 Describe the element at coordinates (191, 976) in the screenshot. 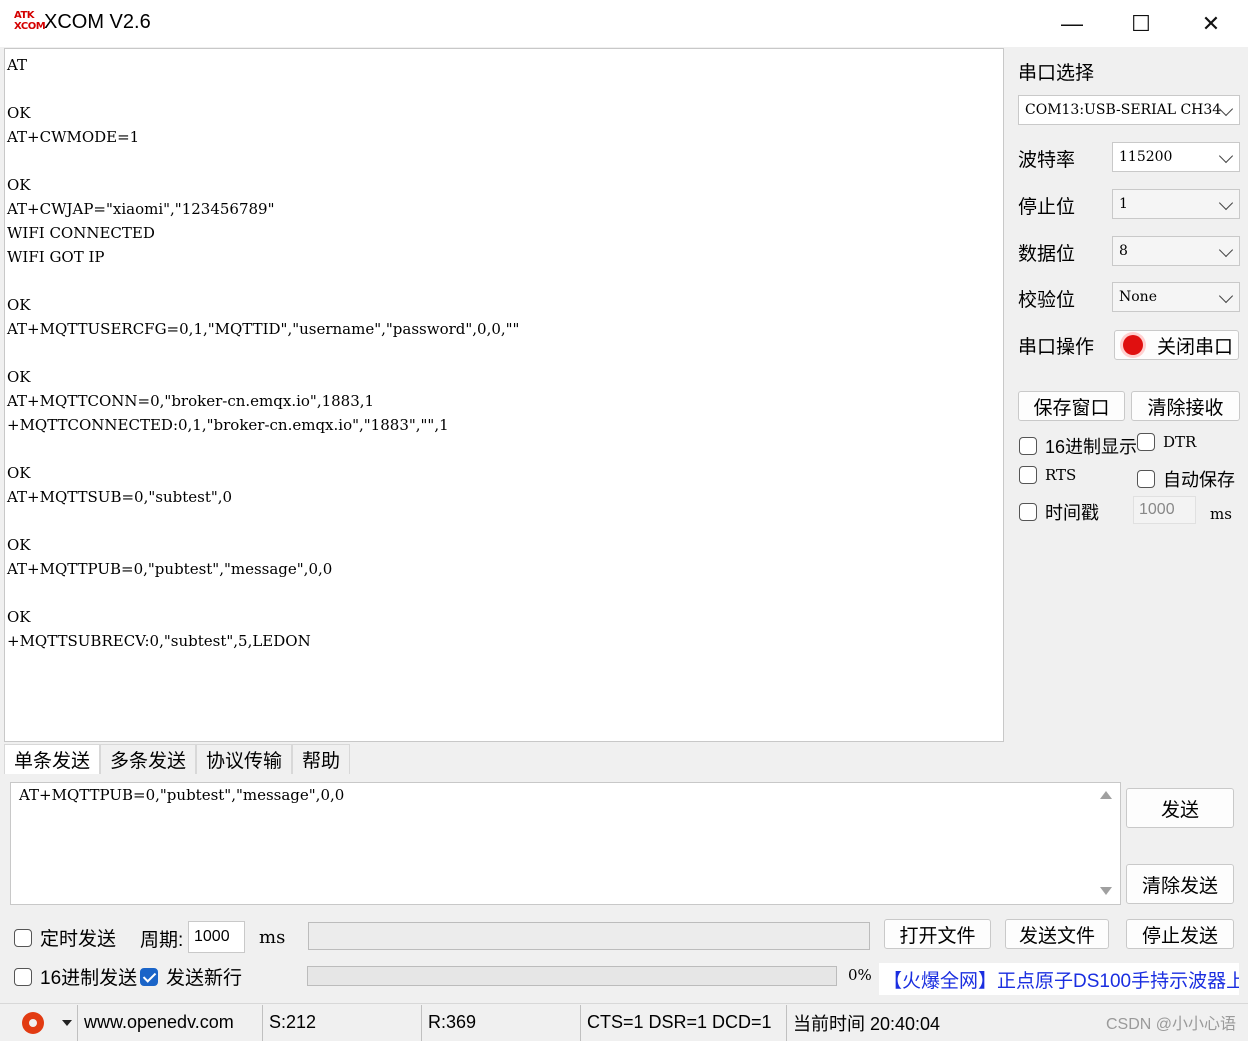

I see `send-newline-checkbox: 发送新行` at that location.